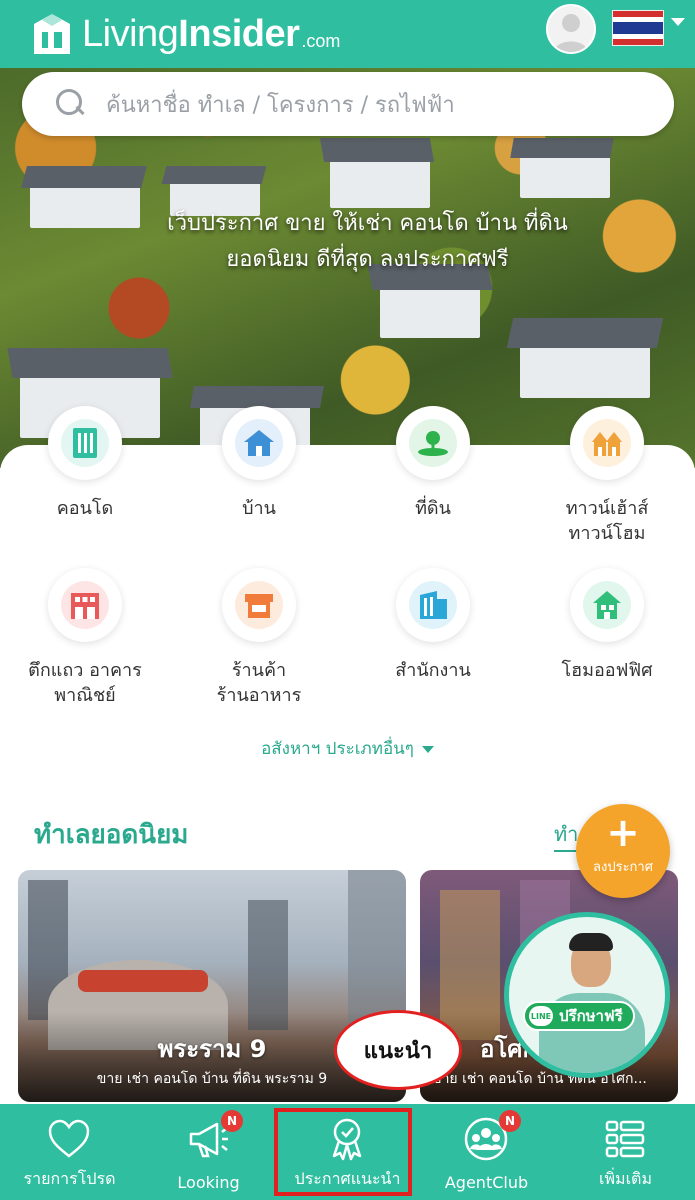  Describe the element at coordinates (433, 443) in the screenshot. I see `land-icon` at that location.